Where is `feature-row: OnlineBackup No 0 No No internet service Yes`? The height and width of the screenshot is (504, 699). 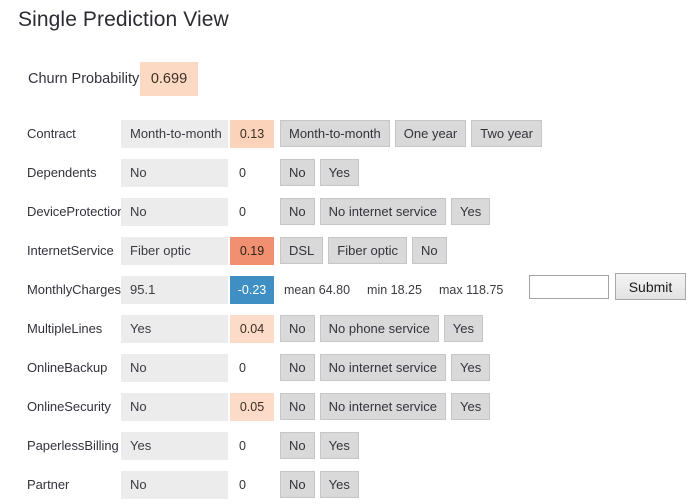
feature-row: OnlineBackup No 0 No No internet service Yes is located at coordinates (349, 367).